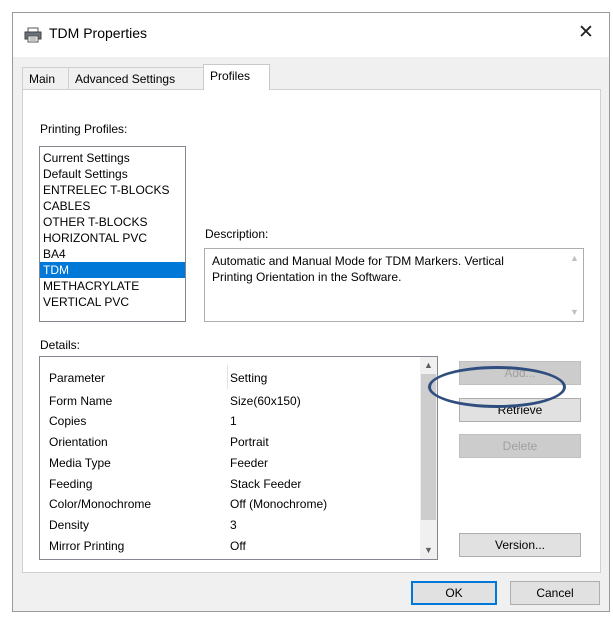 The image size is (613, 617). Describe the element at coordinates (98, 33) in the screenshot. I see `window-title: TDM Properties` at that location.